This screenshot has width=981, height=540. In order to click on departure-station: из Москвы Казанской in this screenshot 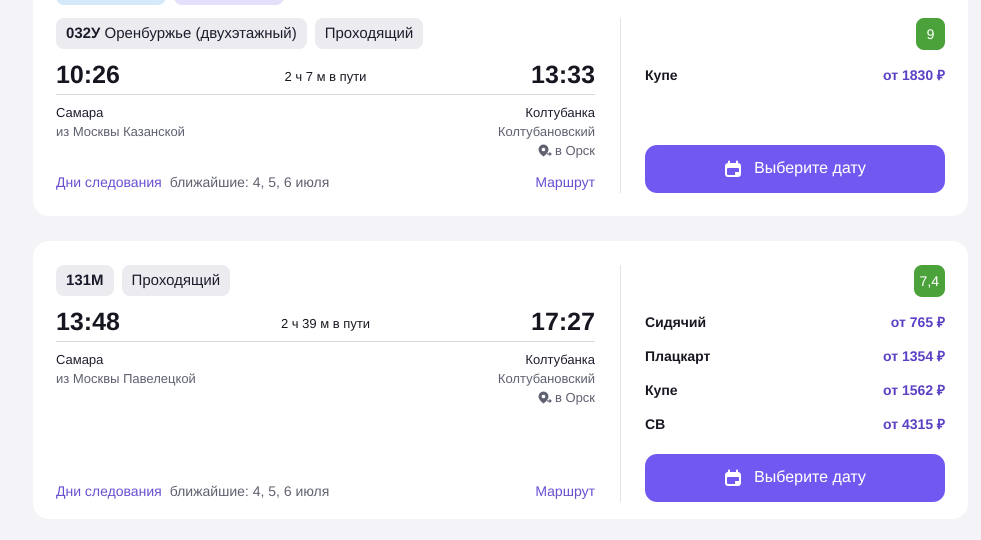, I will do `click(120, 132)`.